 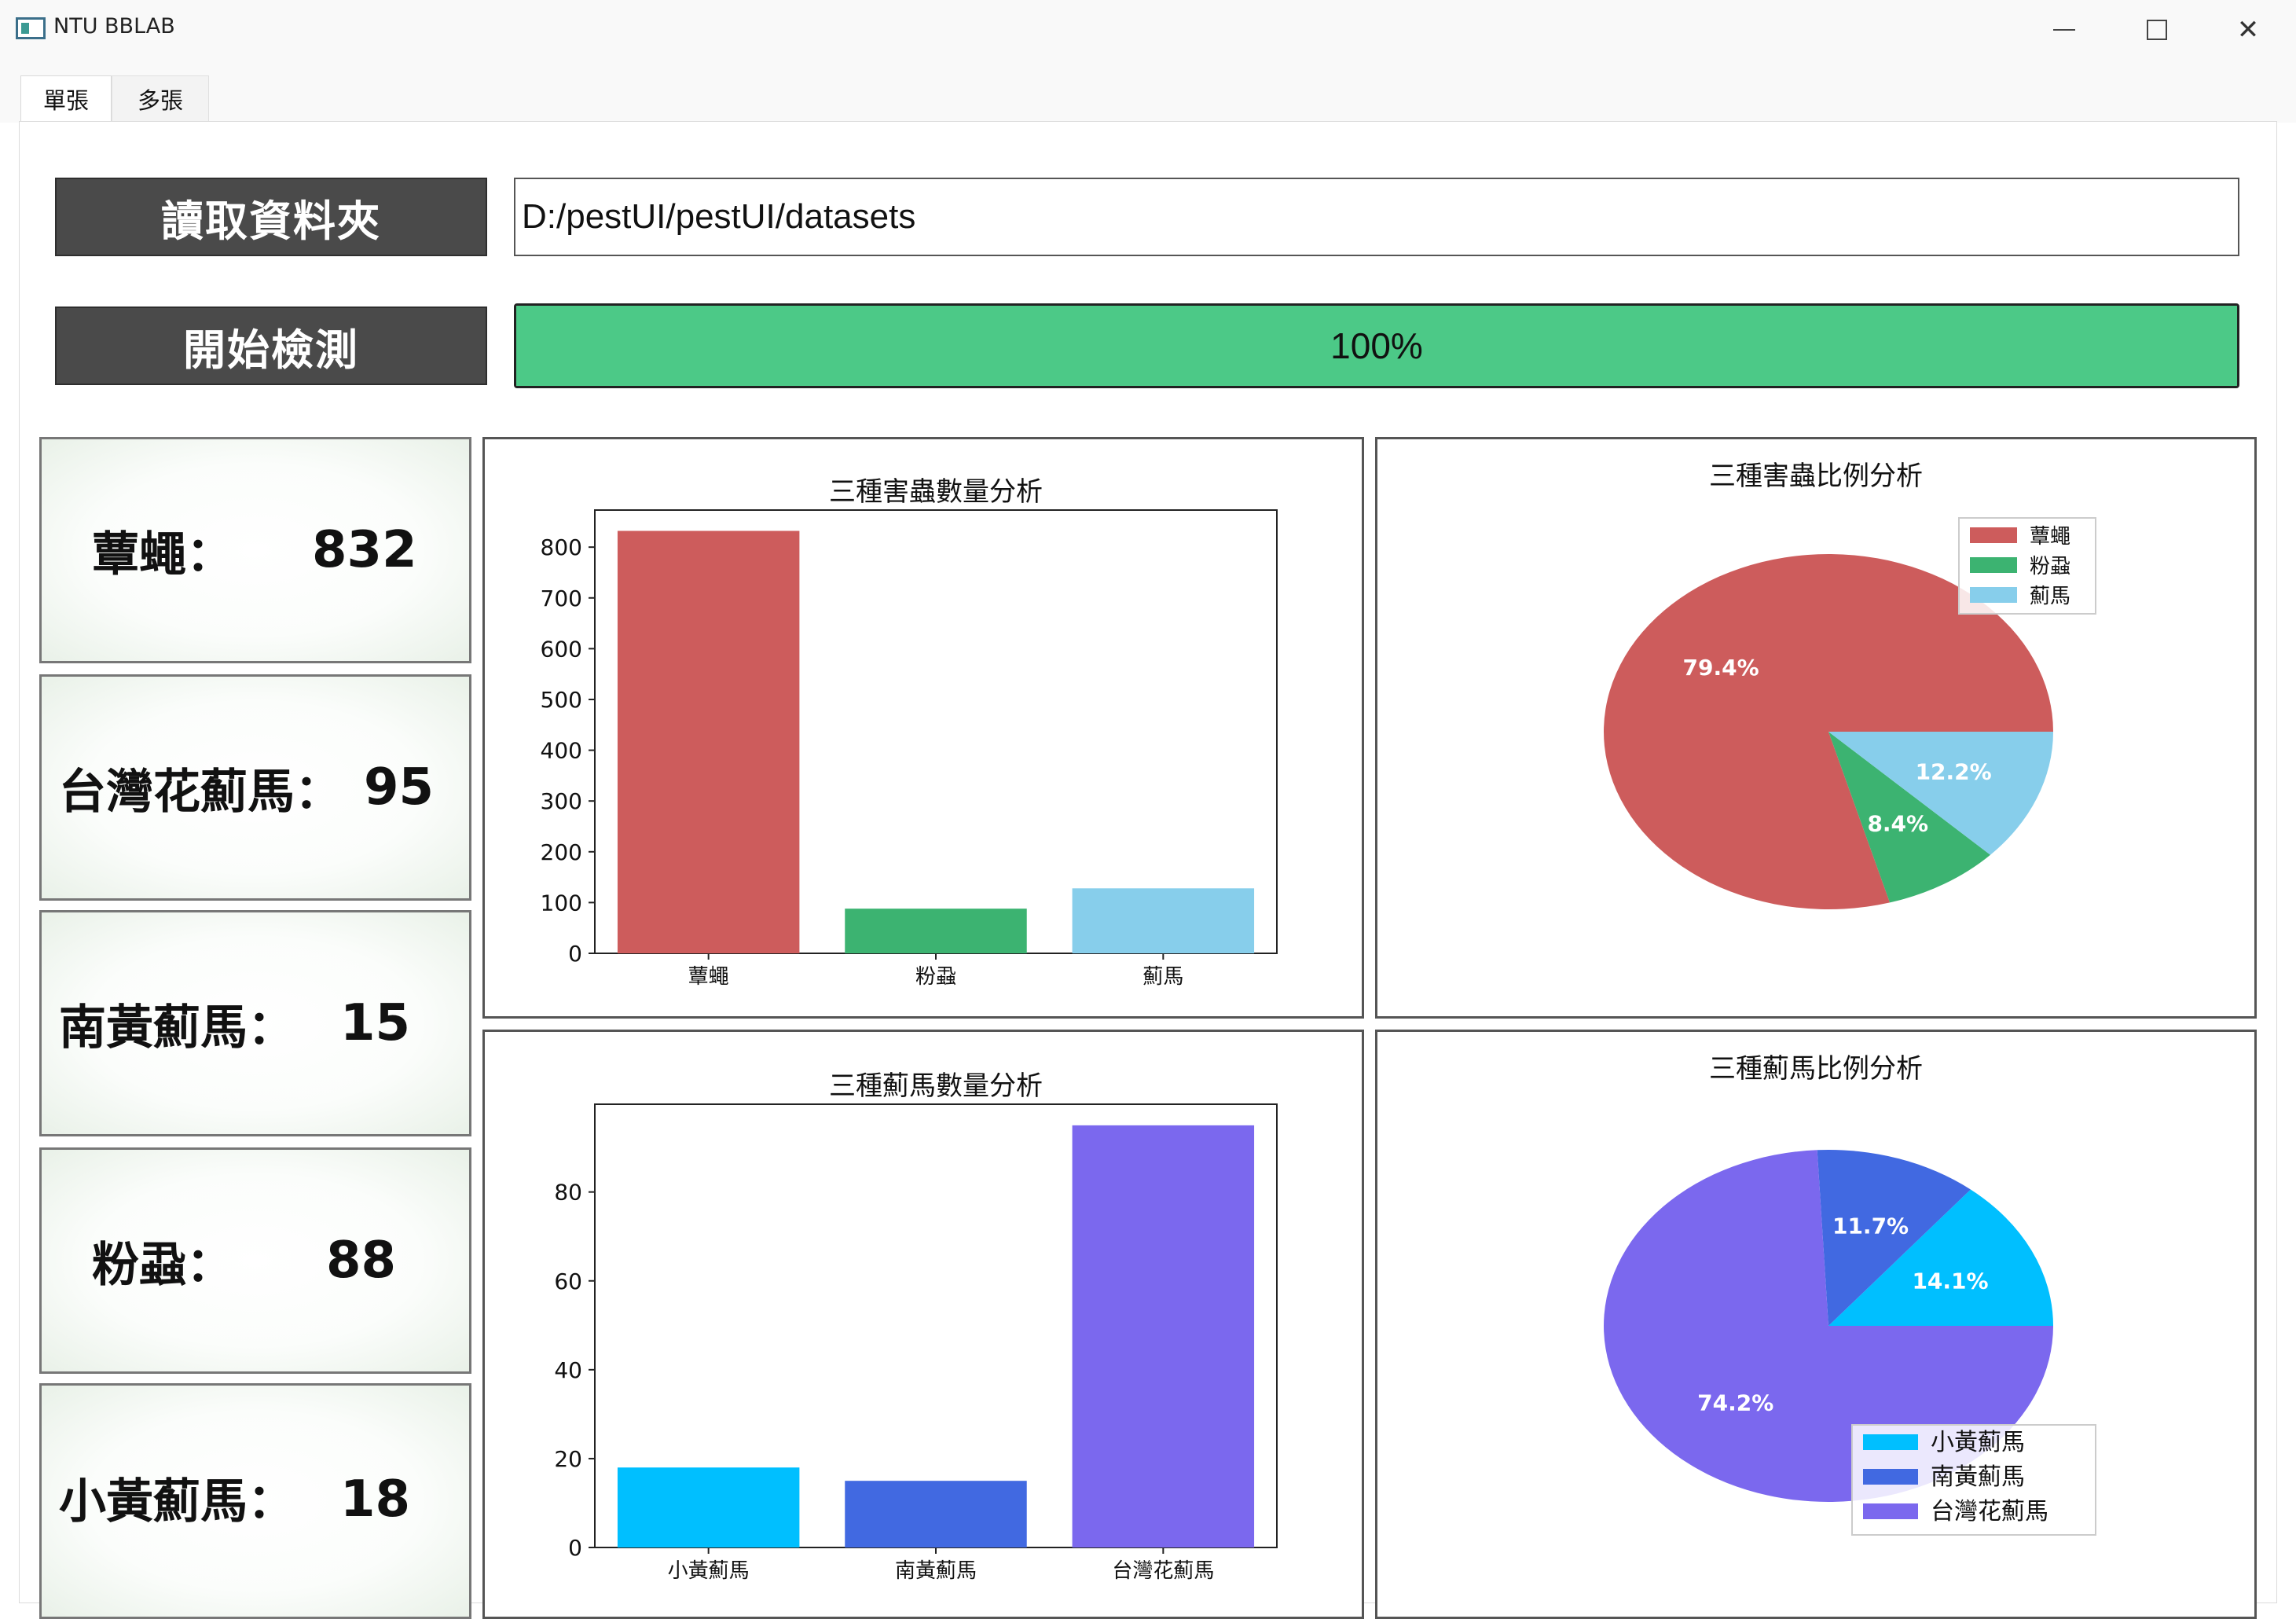 I want to click on close-icon: ✕, so click(x=2248, y=30).